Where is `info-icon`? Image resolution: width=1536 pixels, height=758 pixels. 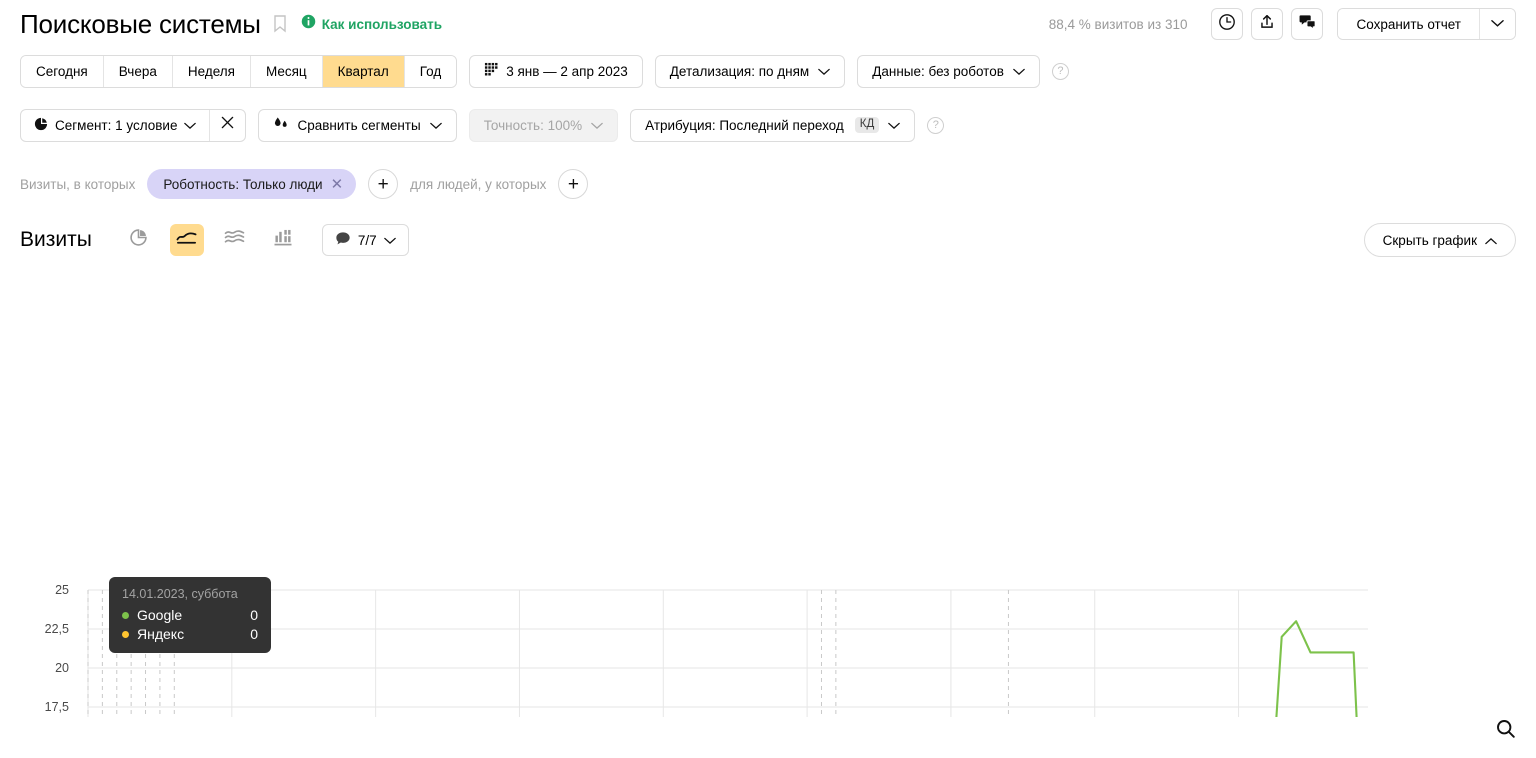
info-icon is located at coordinates (308, 24).